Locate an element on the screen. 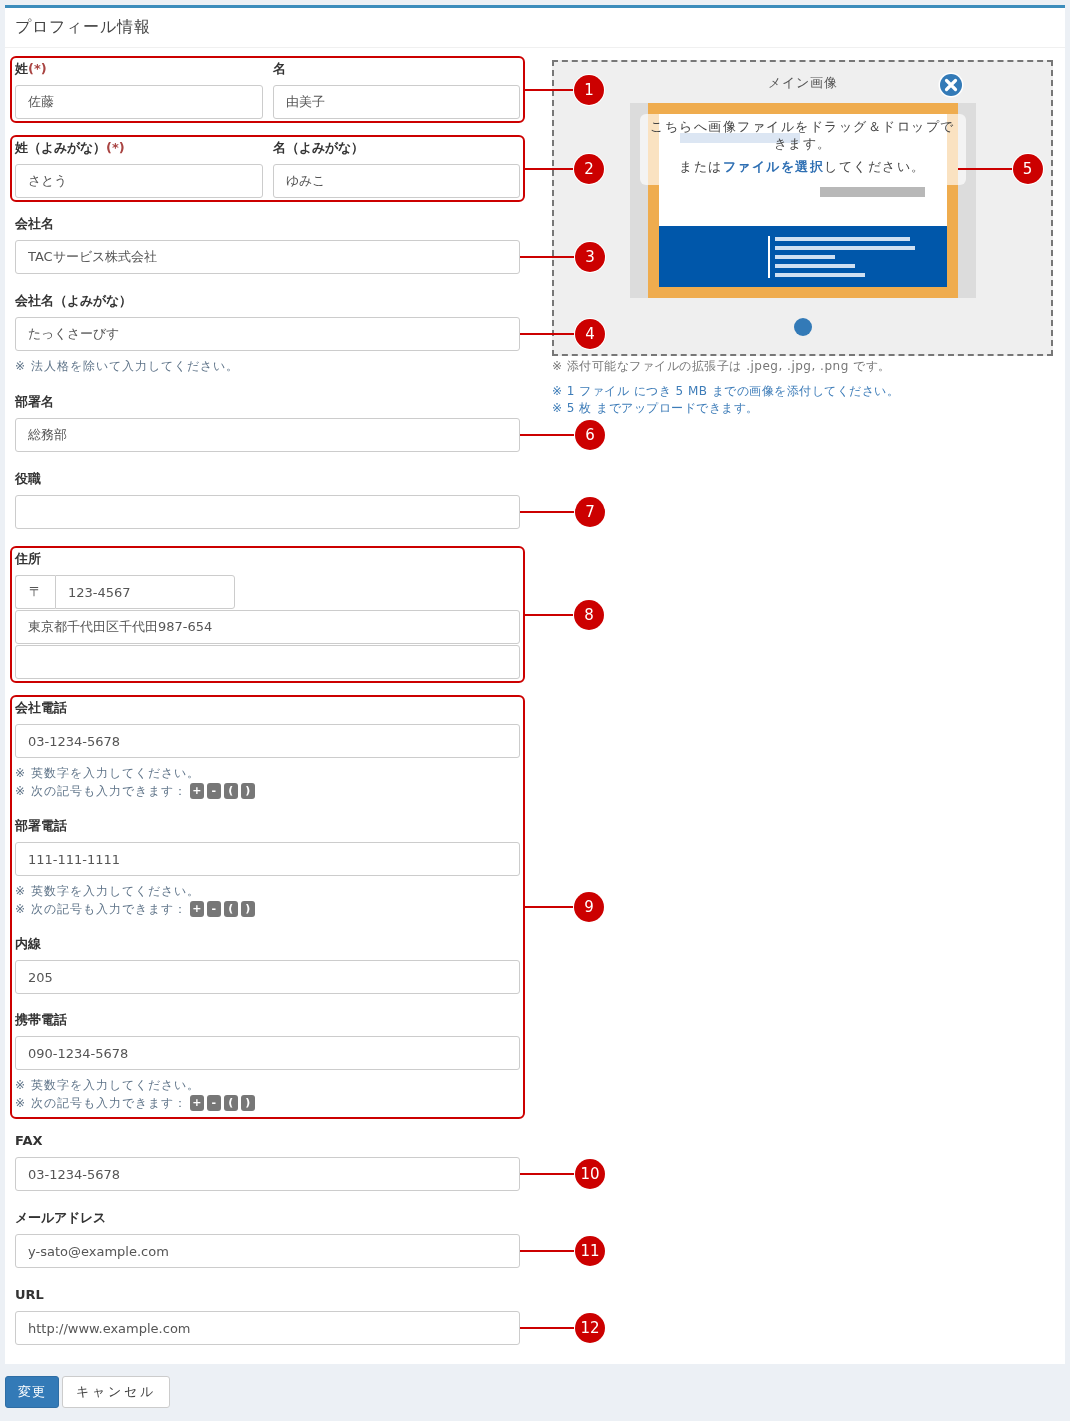 The image size is (1070, 1421). field-label: 名（よみがな） is located at coordinates (318, 148).